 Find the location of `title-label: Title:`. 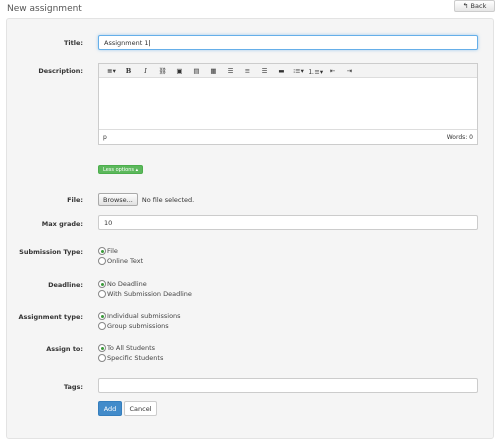

title-label: Title: is located at coordinates (73, 43).